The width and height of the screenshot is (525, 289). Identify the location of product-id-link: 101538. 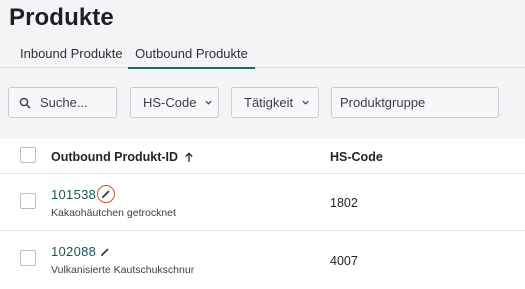
(73, 194).